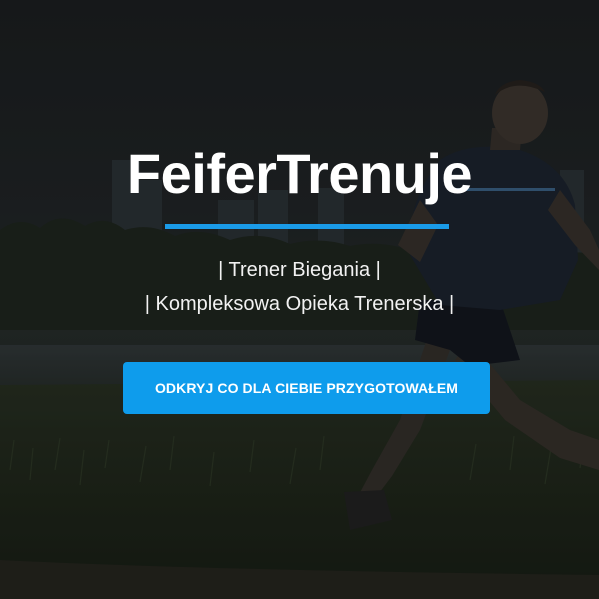 This screenshot has height=599, width=599. Describe the element at coordinates (299, 304) in the screenshot. I see `tagline-secondary: | Kompleksowa Opieka Trenerska |` at that location.